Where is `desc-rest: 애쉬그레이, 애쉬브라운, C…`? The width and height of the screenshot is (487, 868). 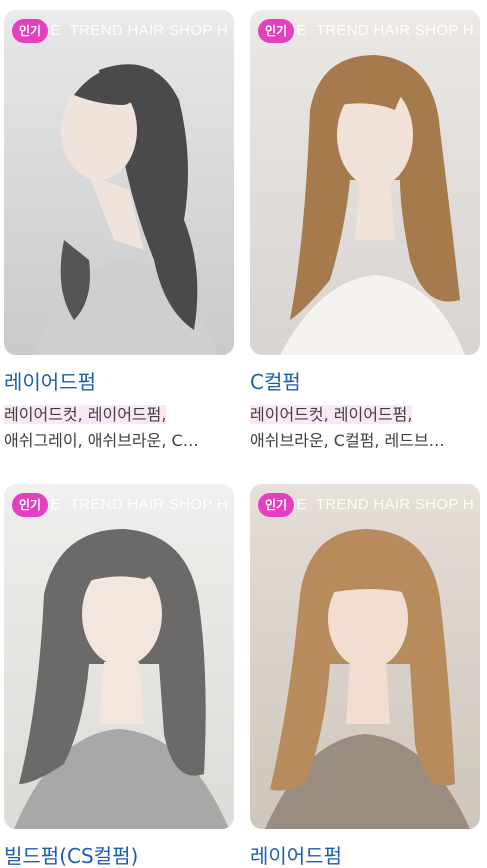 desc-rest: 애쉬그레이, 애쉬브라운, C… is located at coordinates (101, 440).